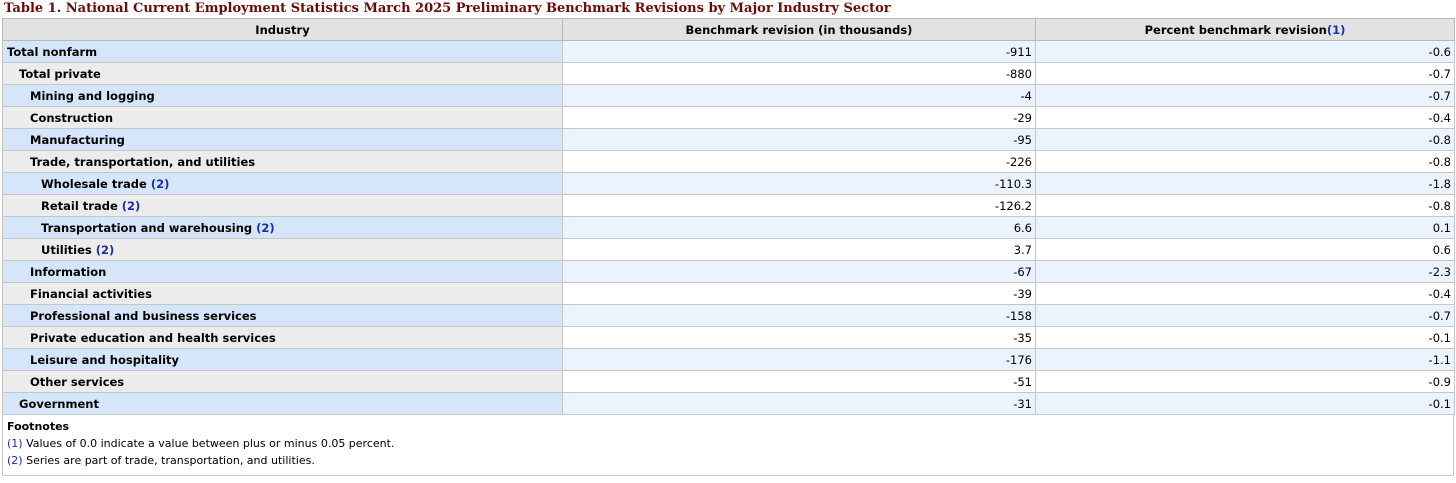 The image size is (1456, 483). I want to click on industry-name: Construction, so click(72, 117).